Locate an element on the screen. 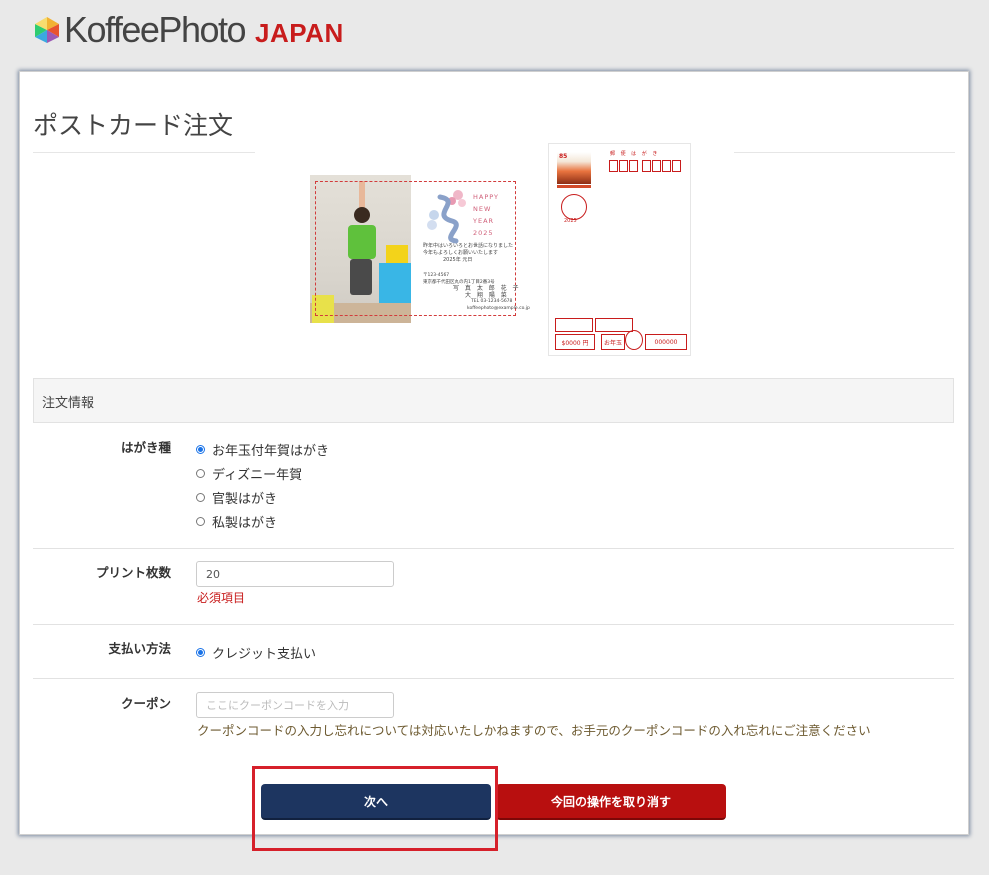 The width and height of the screenshot is (989, 875). card-type-label: はがき種 is located at coordinates (145, 447).